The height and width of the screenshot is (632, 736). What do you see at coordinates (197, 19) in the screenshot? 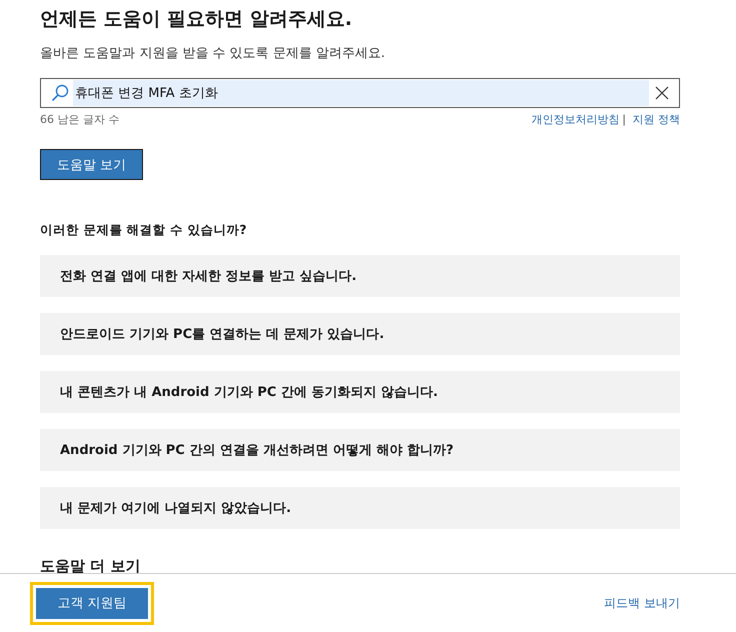
I see `page-heading: 언제든 도움이 필요하면 알려주세요.` at bounding box center [197, 19].